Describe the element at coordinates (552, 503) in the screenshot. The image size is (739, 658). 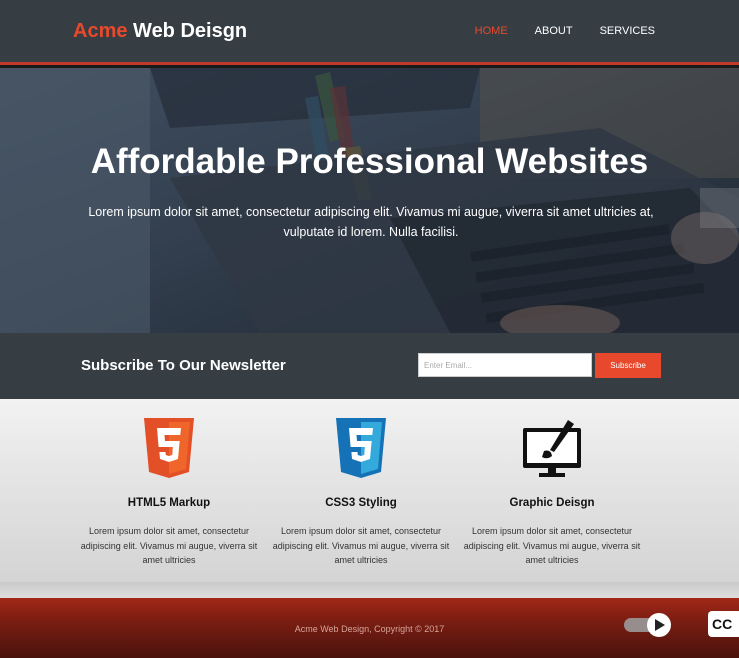
I see `feature-title: Graphic Deisgn` at that location.